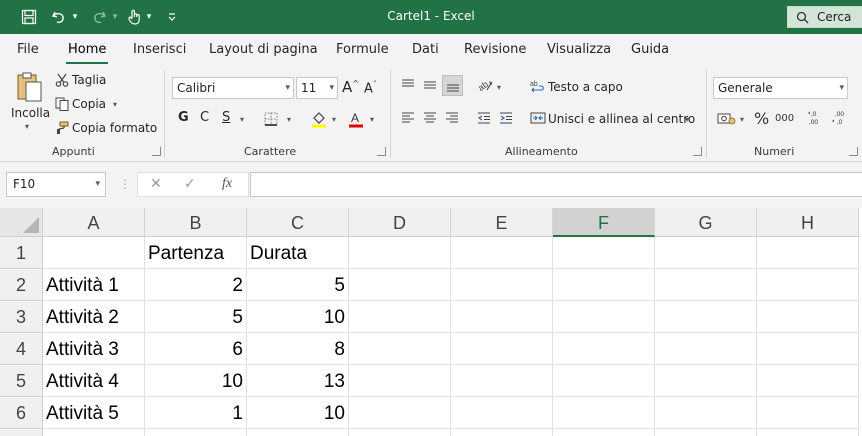 The image size is (862, 436). What do you see at coordinates (761, 118) in the screenshot?
I see `percent-button: %` at bounding box center [761, 118].